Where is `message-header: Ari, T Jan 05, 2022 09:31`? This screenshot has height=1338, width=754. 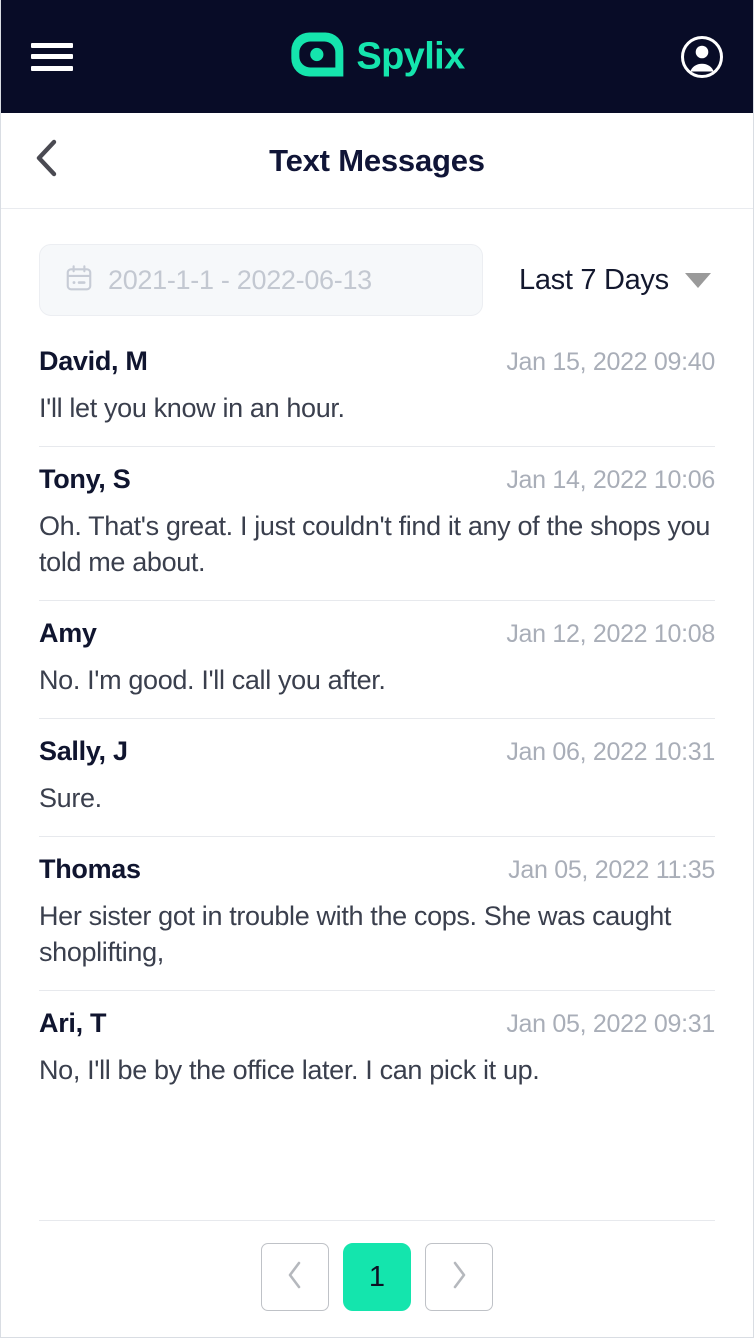
message-header: Ari, T Jan 05, 2022 09:31 is located at coordinates (377, 1023).